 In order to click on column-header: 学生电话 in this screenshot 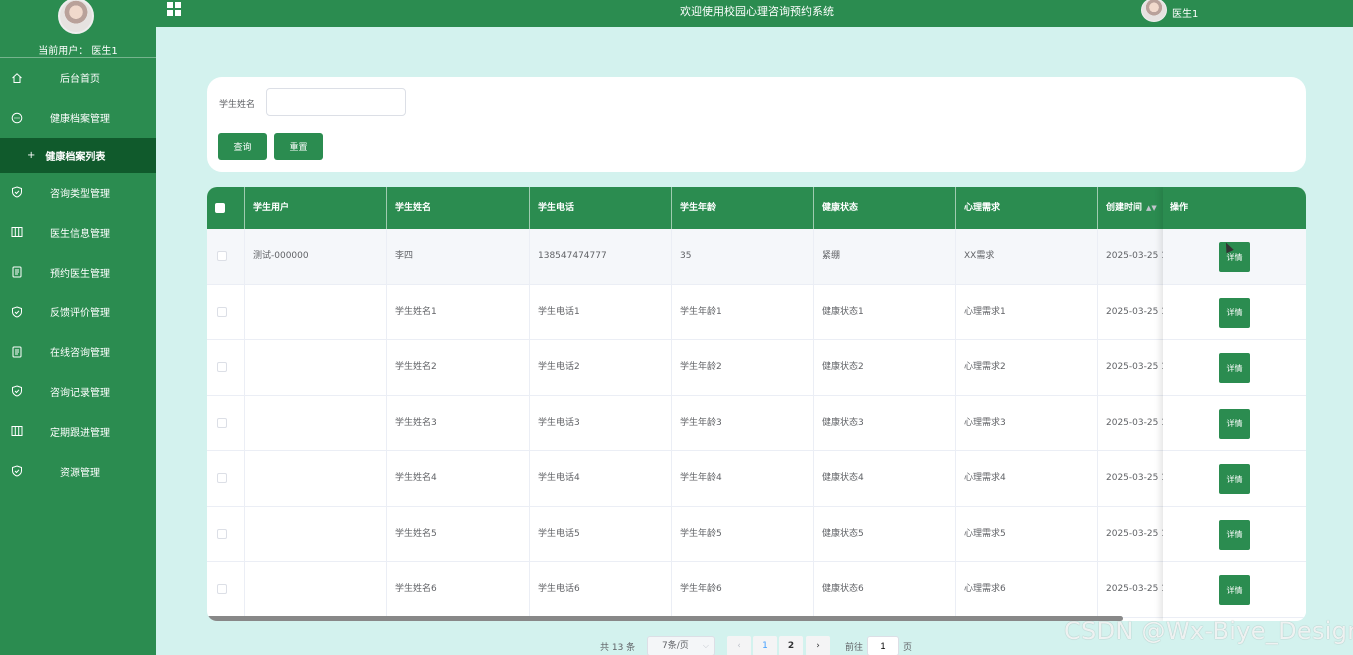, I will do `click(601, 208)`.